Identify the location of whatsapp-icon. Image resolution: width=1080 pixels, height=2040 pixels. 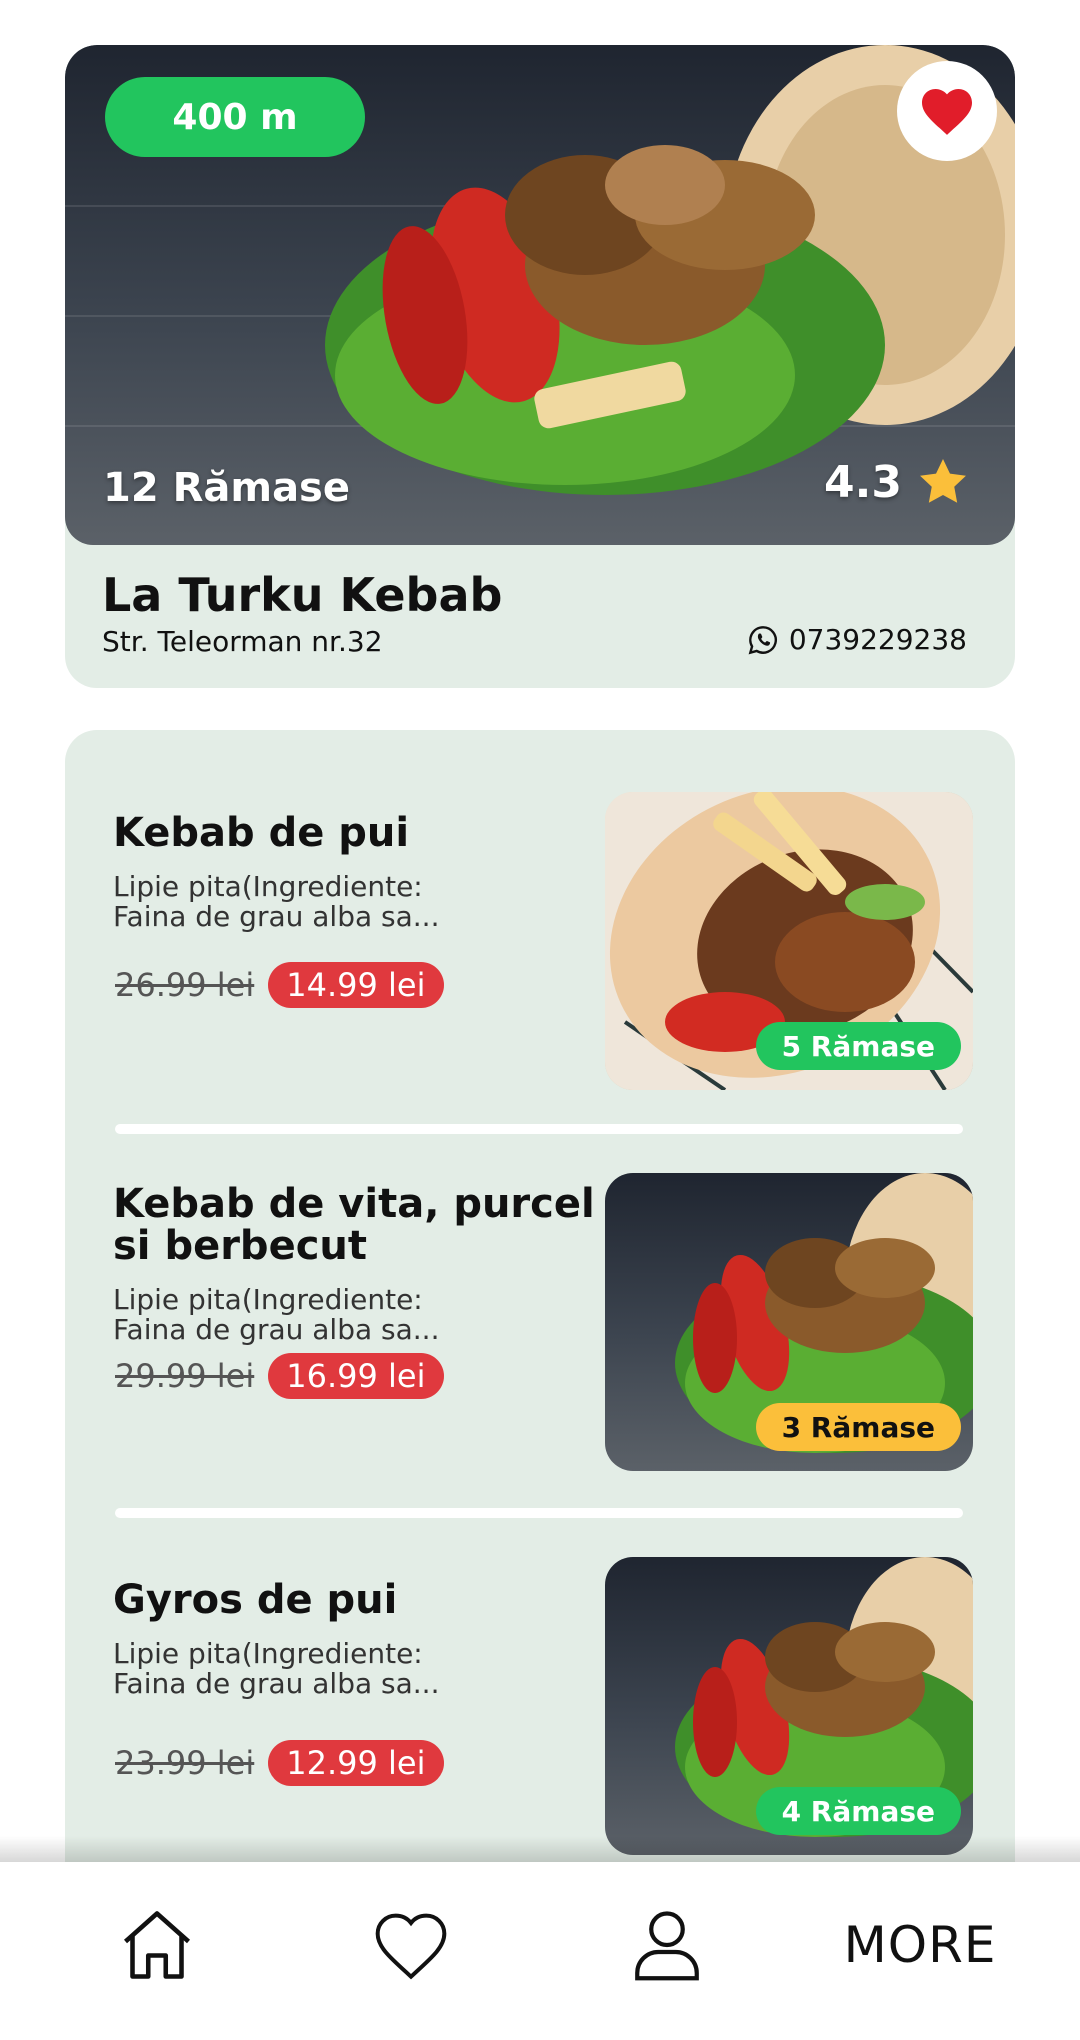
(762, 639).